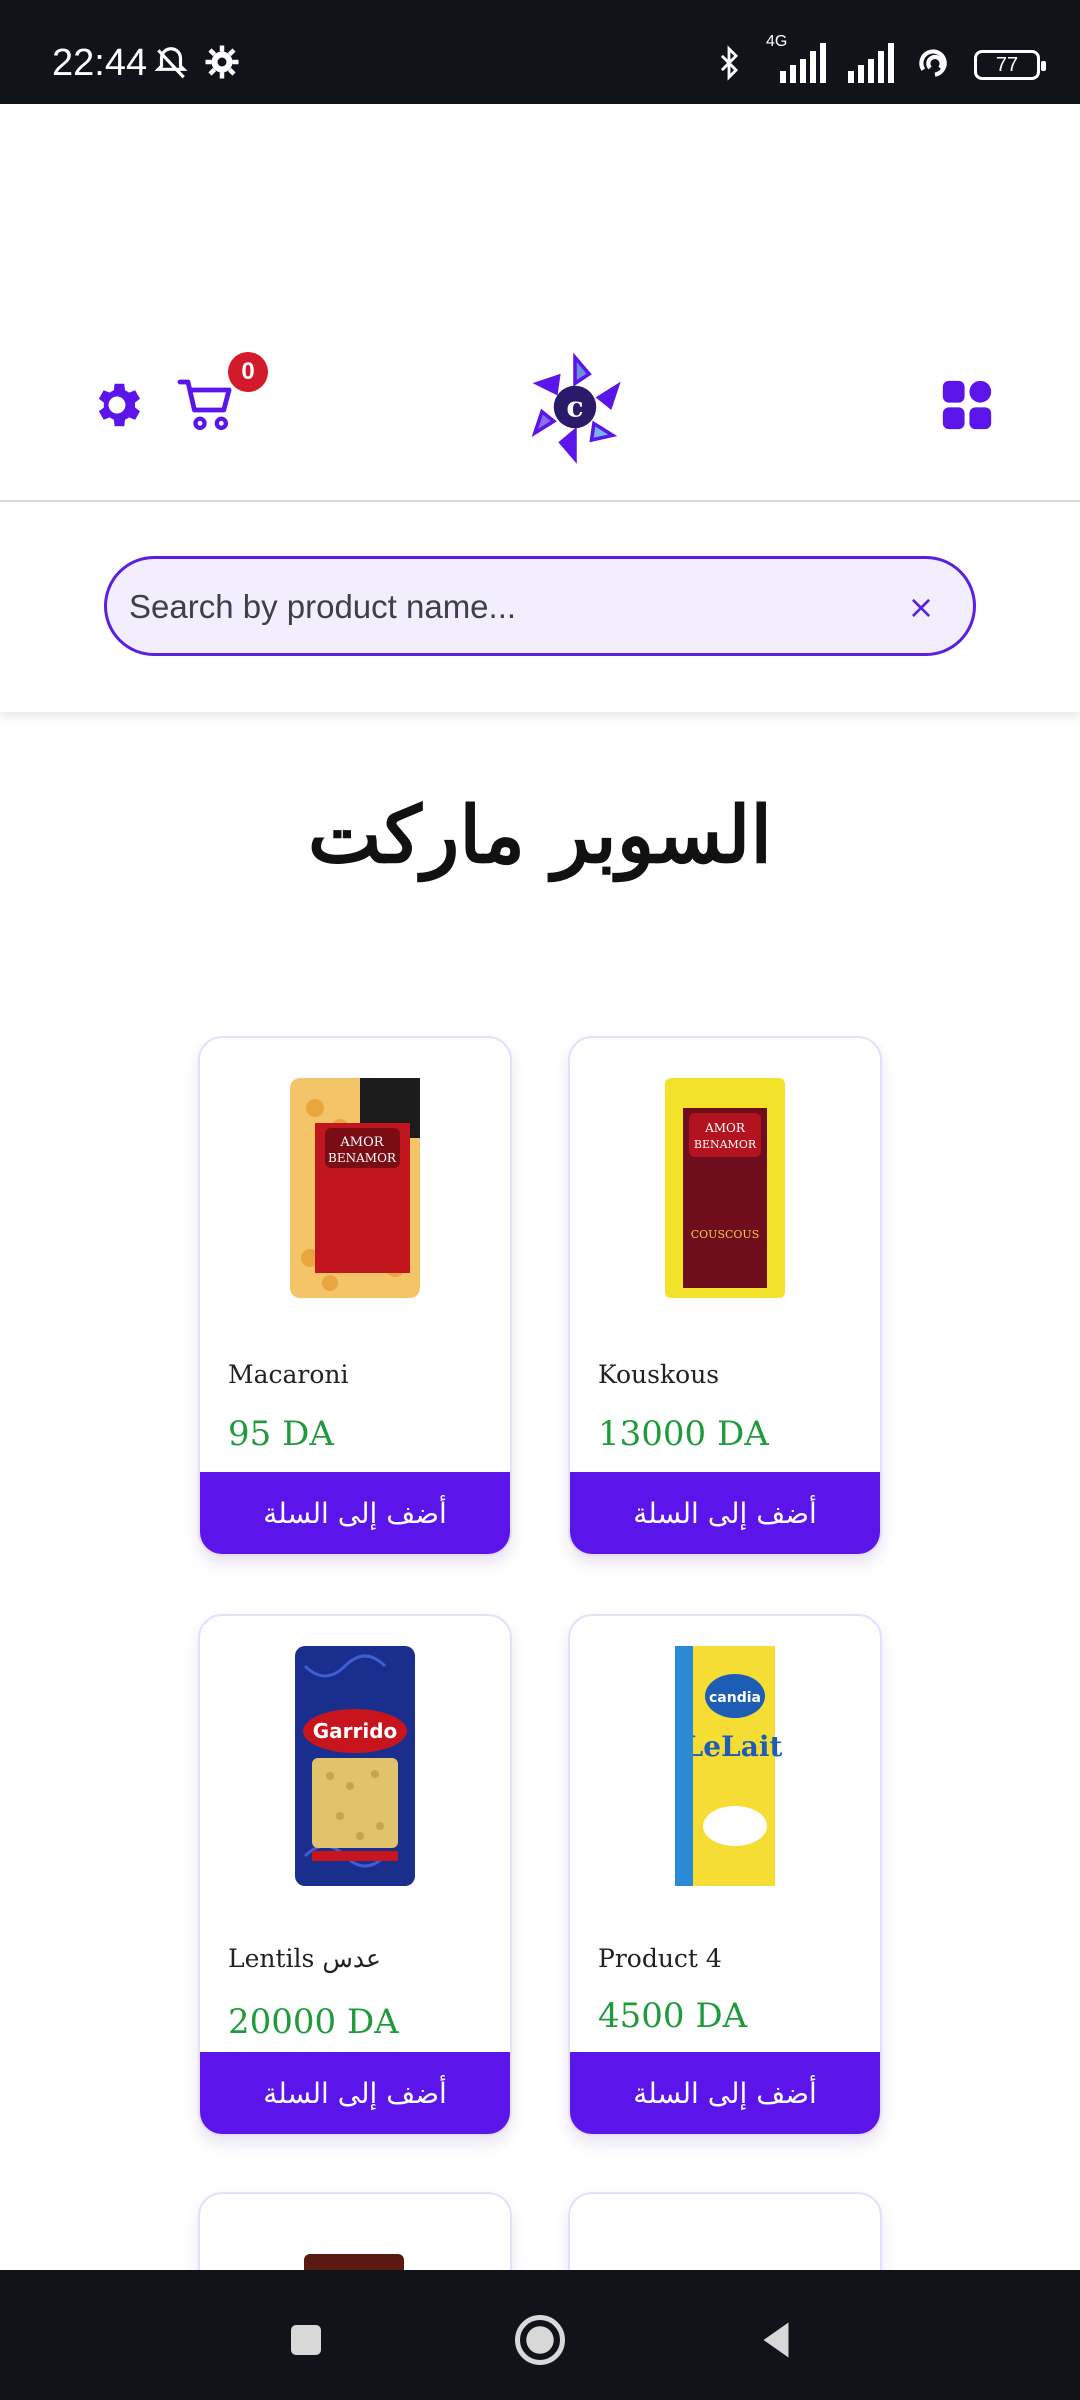  I want to click on product-price: 13000 DA, so click(683, 1434).